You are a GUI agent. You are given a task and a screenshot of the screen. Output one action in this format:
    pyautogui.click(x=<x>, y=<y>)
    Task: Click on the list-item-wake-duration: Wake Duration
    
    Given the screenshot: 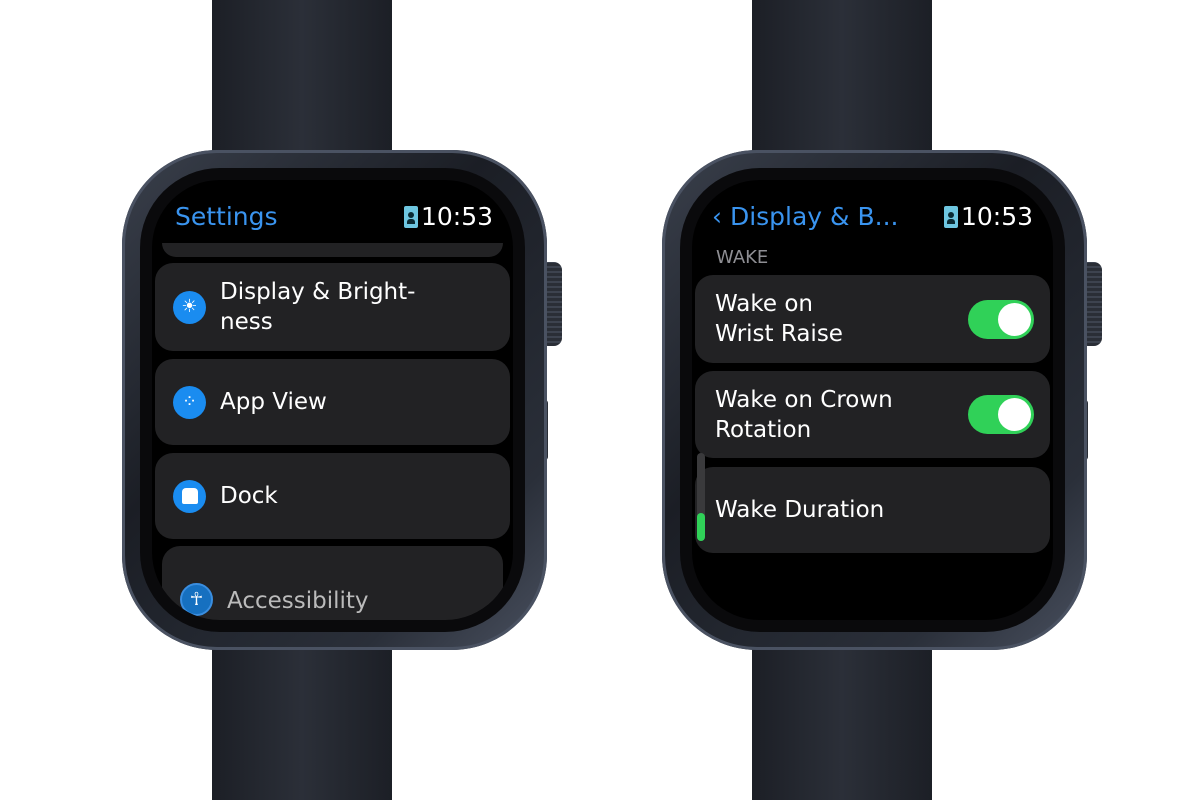 What is the action you would take?
    pyautogui.click(x=872, y=510)
    